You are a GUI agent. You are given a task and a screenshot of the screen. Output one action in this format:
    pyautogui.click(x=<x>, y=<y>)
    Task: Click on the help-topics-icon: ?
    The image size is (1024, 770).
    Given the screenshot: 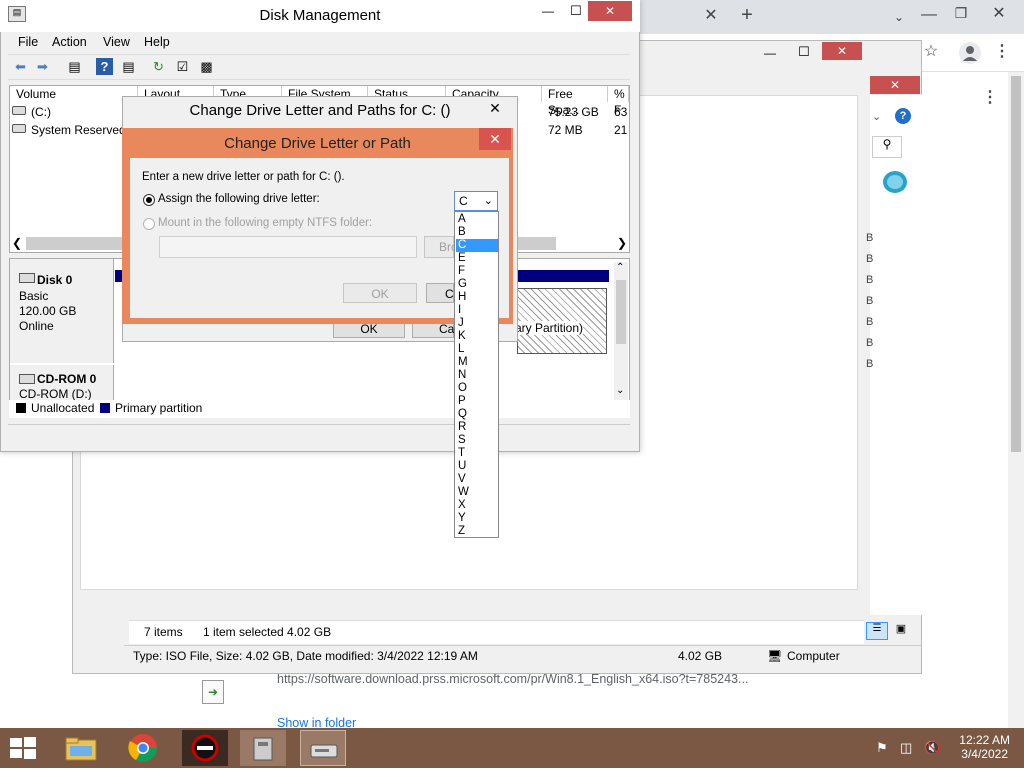 What is the action you would take?
    pyautogui.click(x=104, y=66)
    